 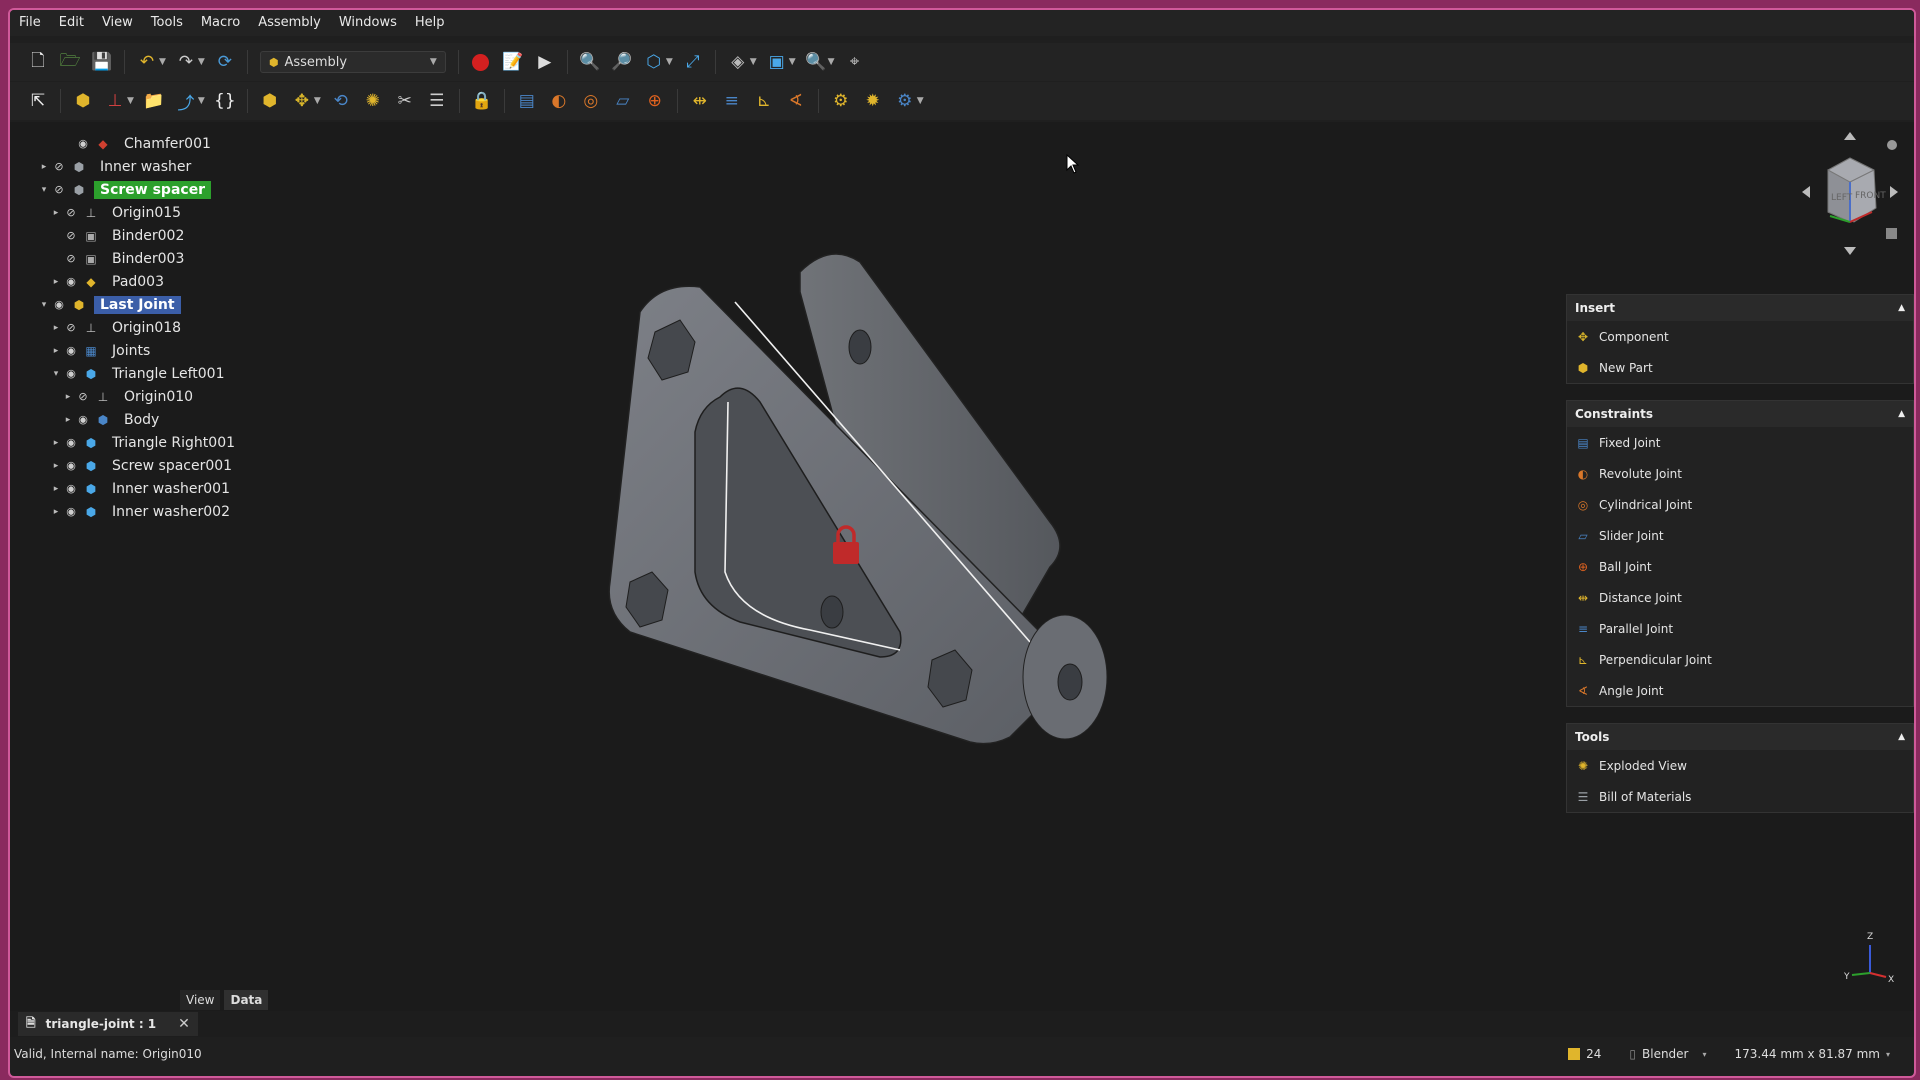 I want to click on menu-windows: Windows, so click(x=368, y=23).